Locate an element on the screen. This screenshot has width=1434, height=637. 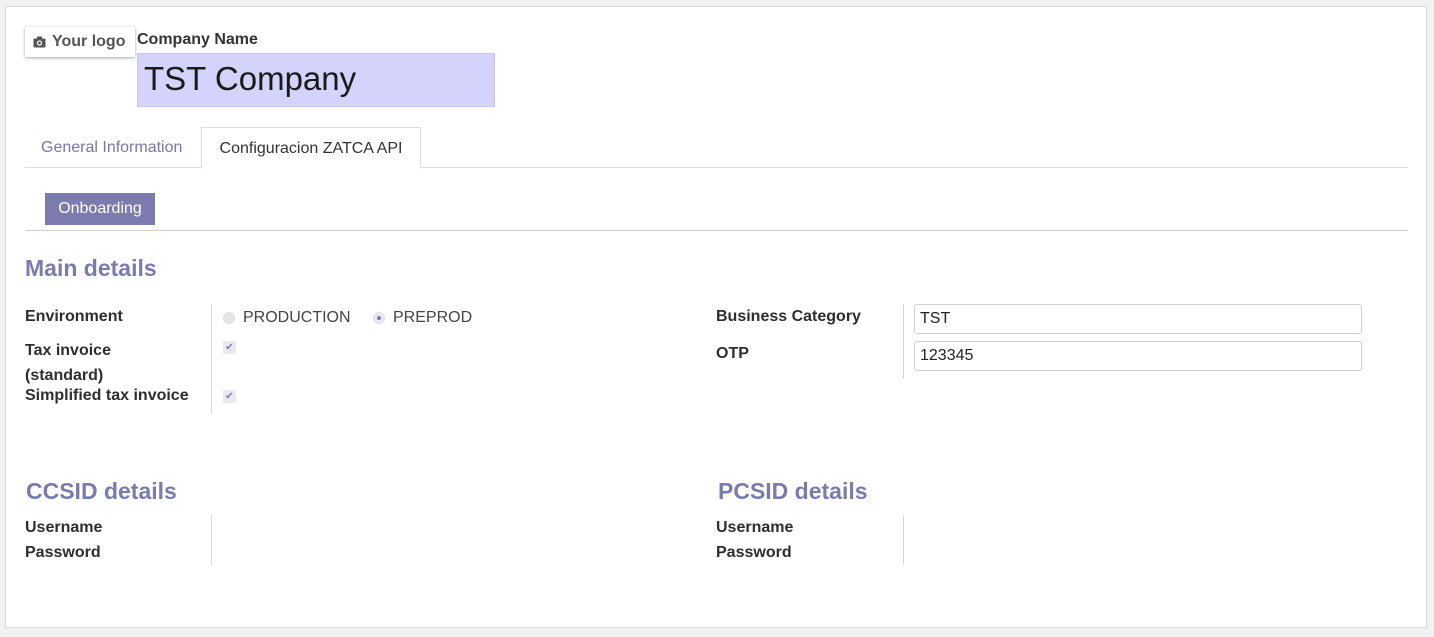
logo-label: Your logo is located at coordinates (89, 41).